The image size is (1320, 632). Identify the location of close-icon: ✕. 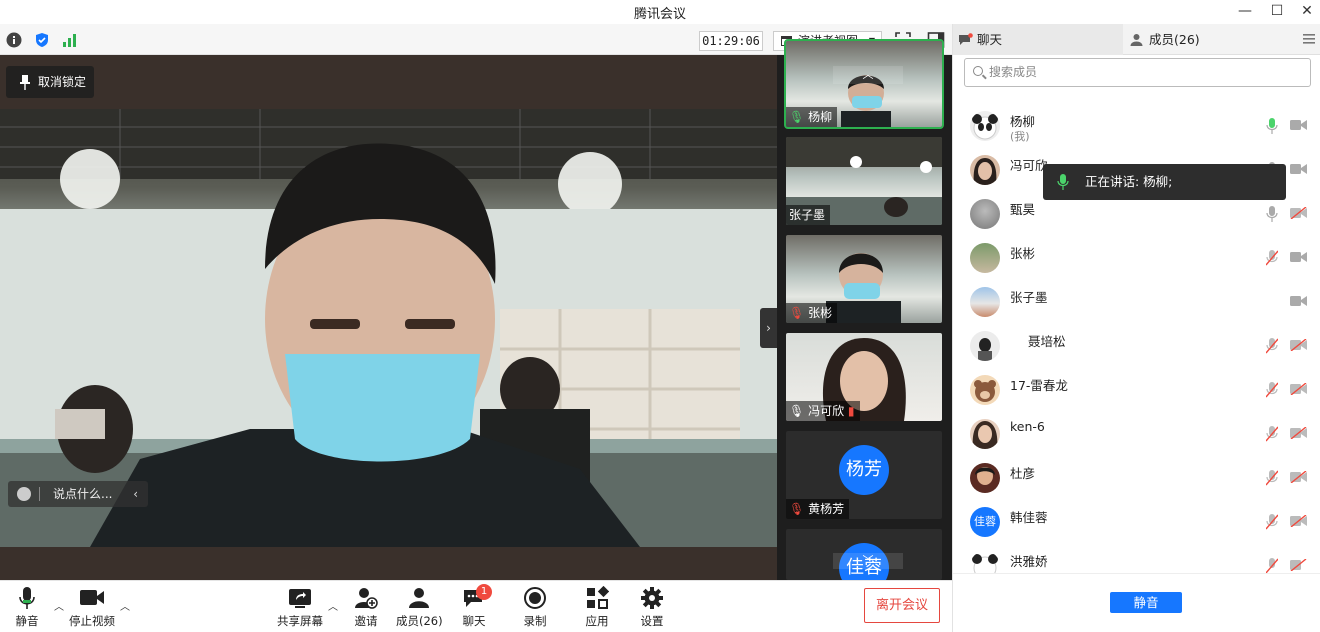
(1306, 12).